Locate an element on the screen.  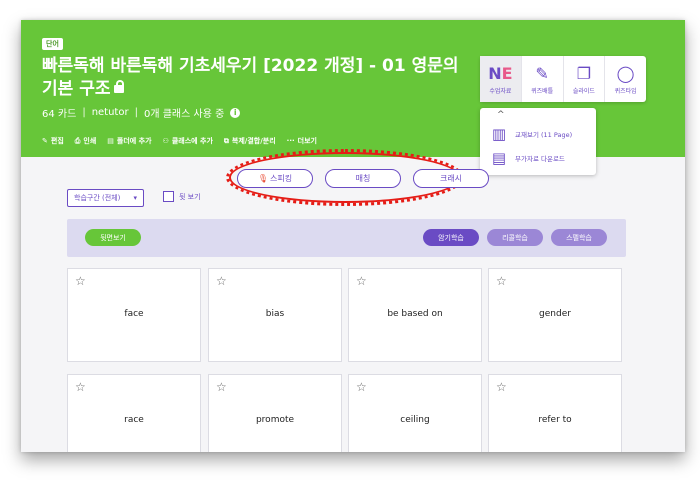
mode-label: 수업자료 is located at coordinates (500, 91).